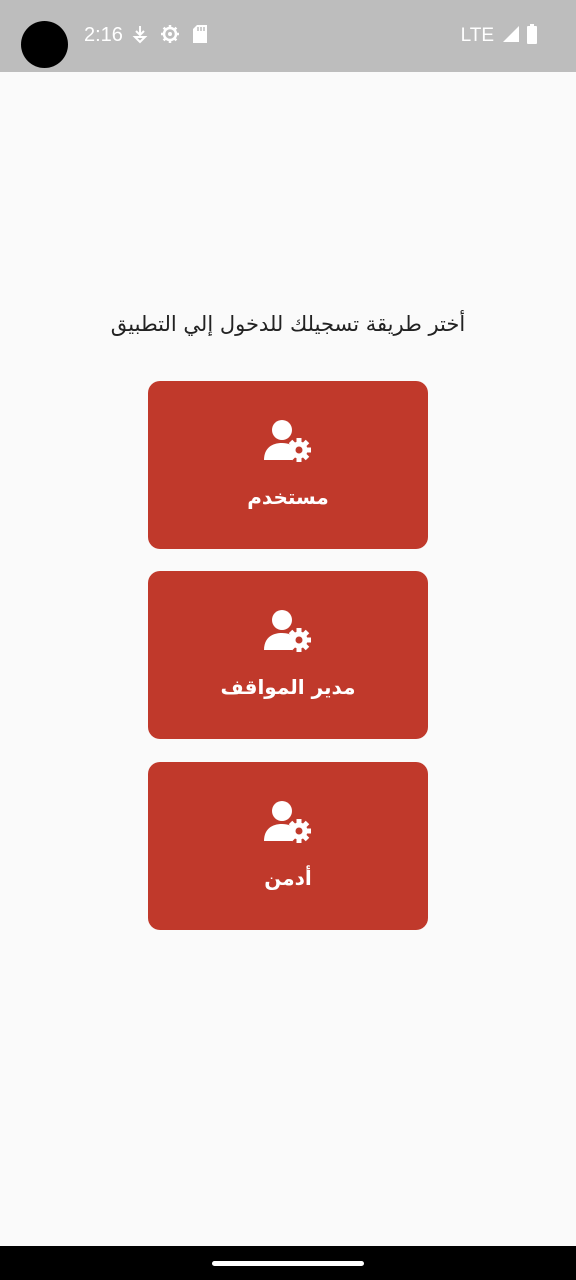 This screenshot has height=1280, width=576. I want to click on download-notification-icon, so click(140, 36).